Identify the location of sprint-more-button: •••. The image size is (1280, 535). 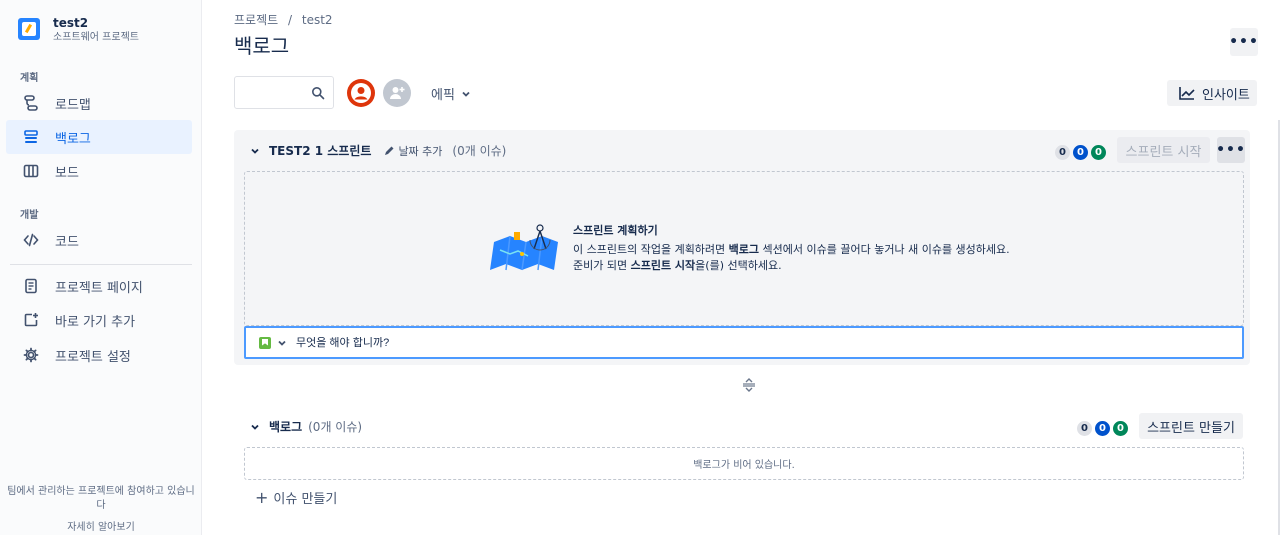
(1231, 150).